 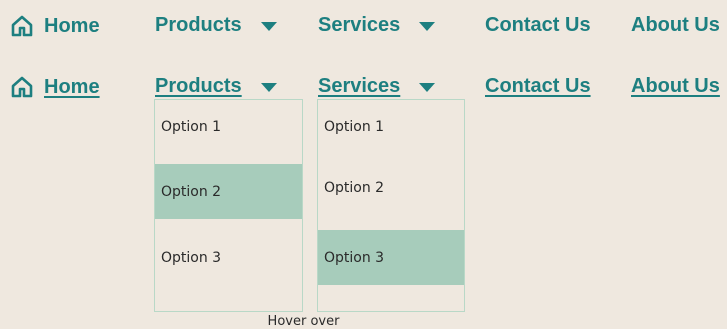 I want to click on services-option-1: Option 1, so click(x=391, y=127).